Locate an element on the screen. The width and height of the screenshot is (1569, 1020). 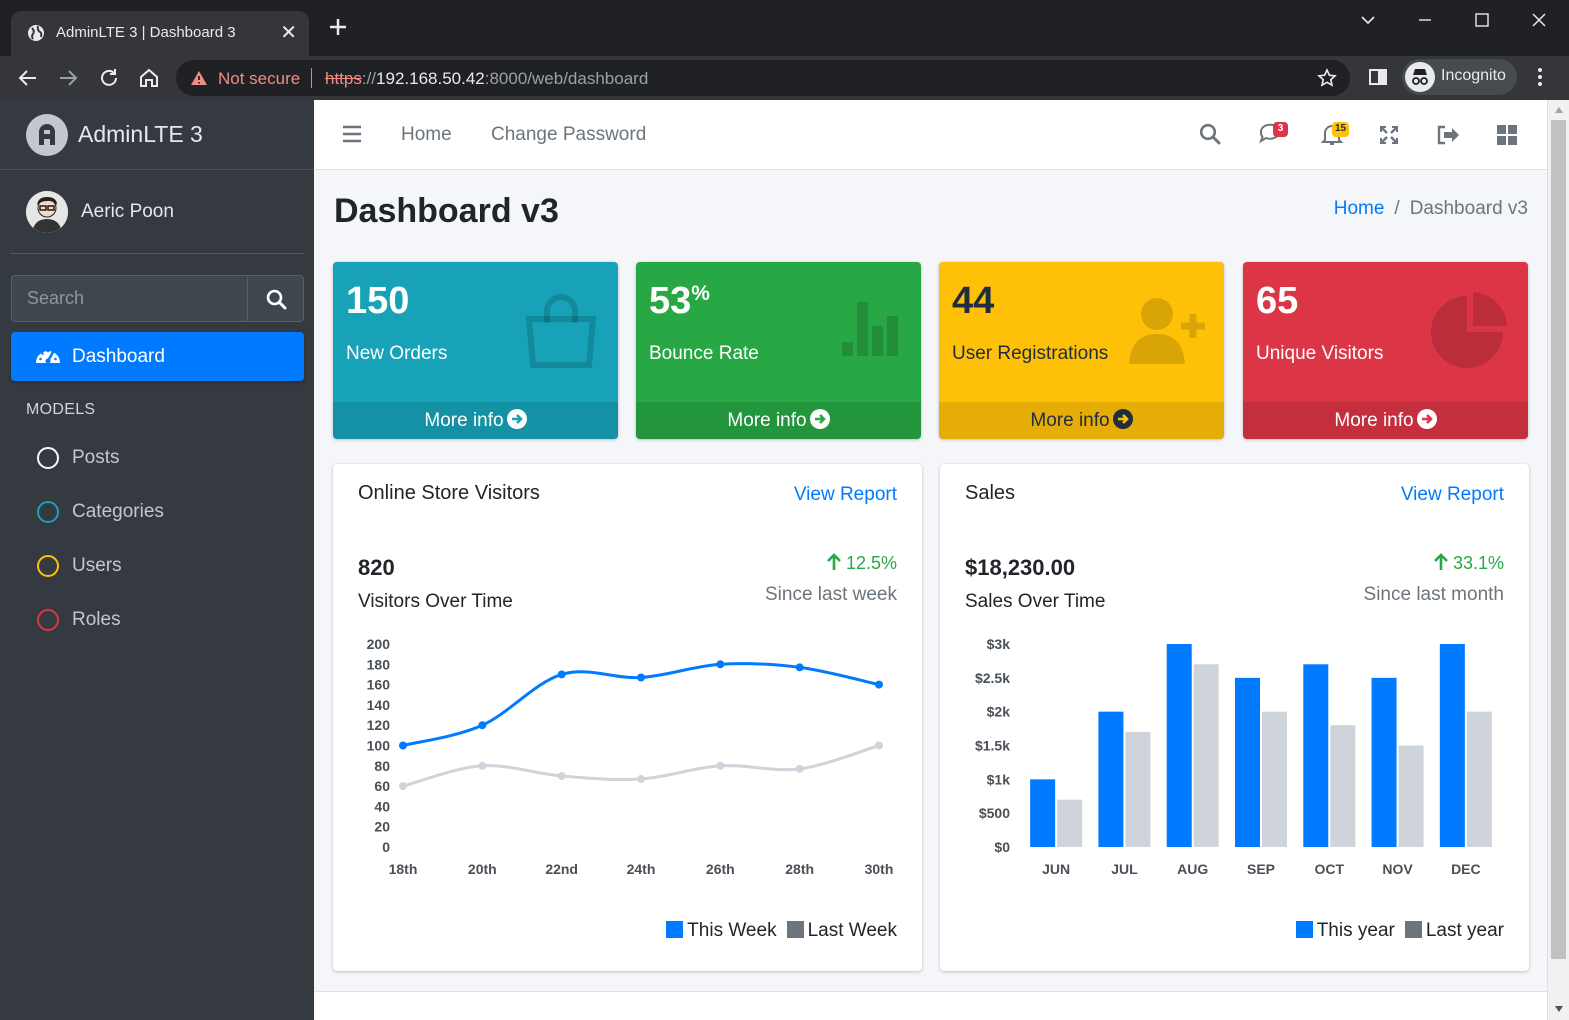
messages-dropdown: 3 is located at coordinates (1278, 137).